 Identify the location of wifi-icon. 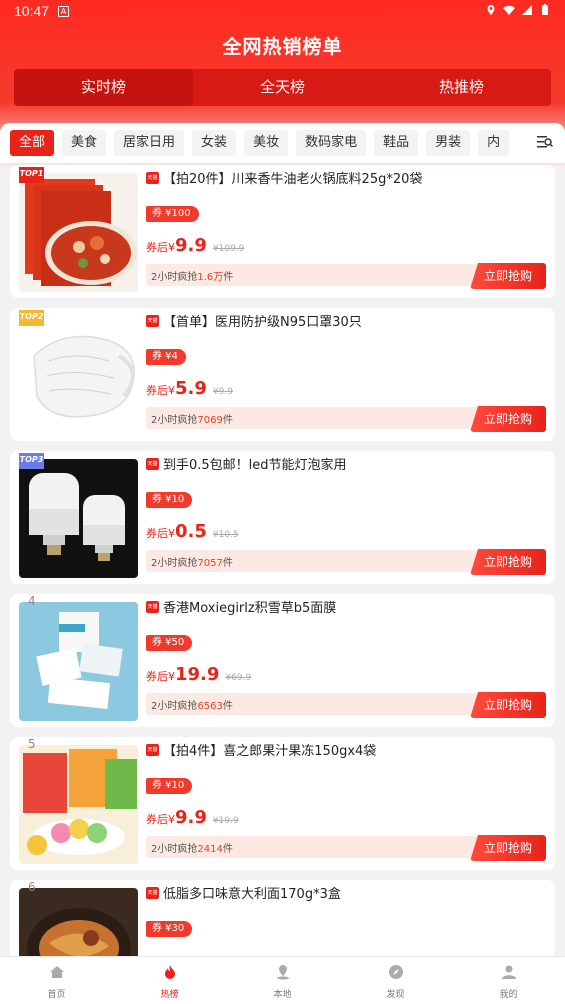
(509, 10).